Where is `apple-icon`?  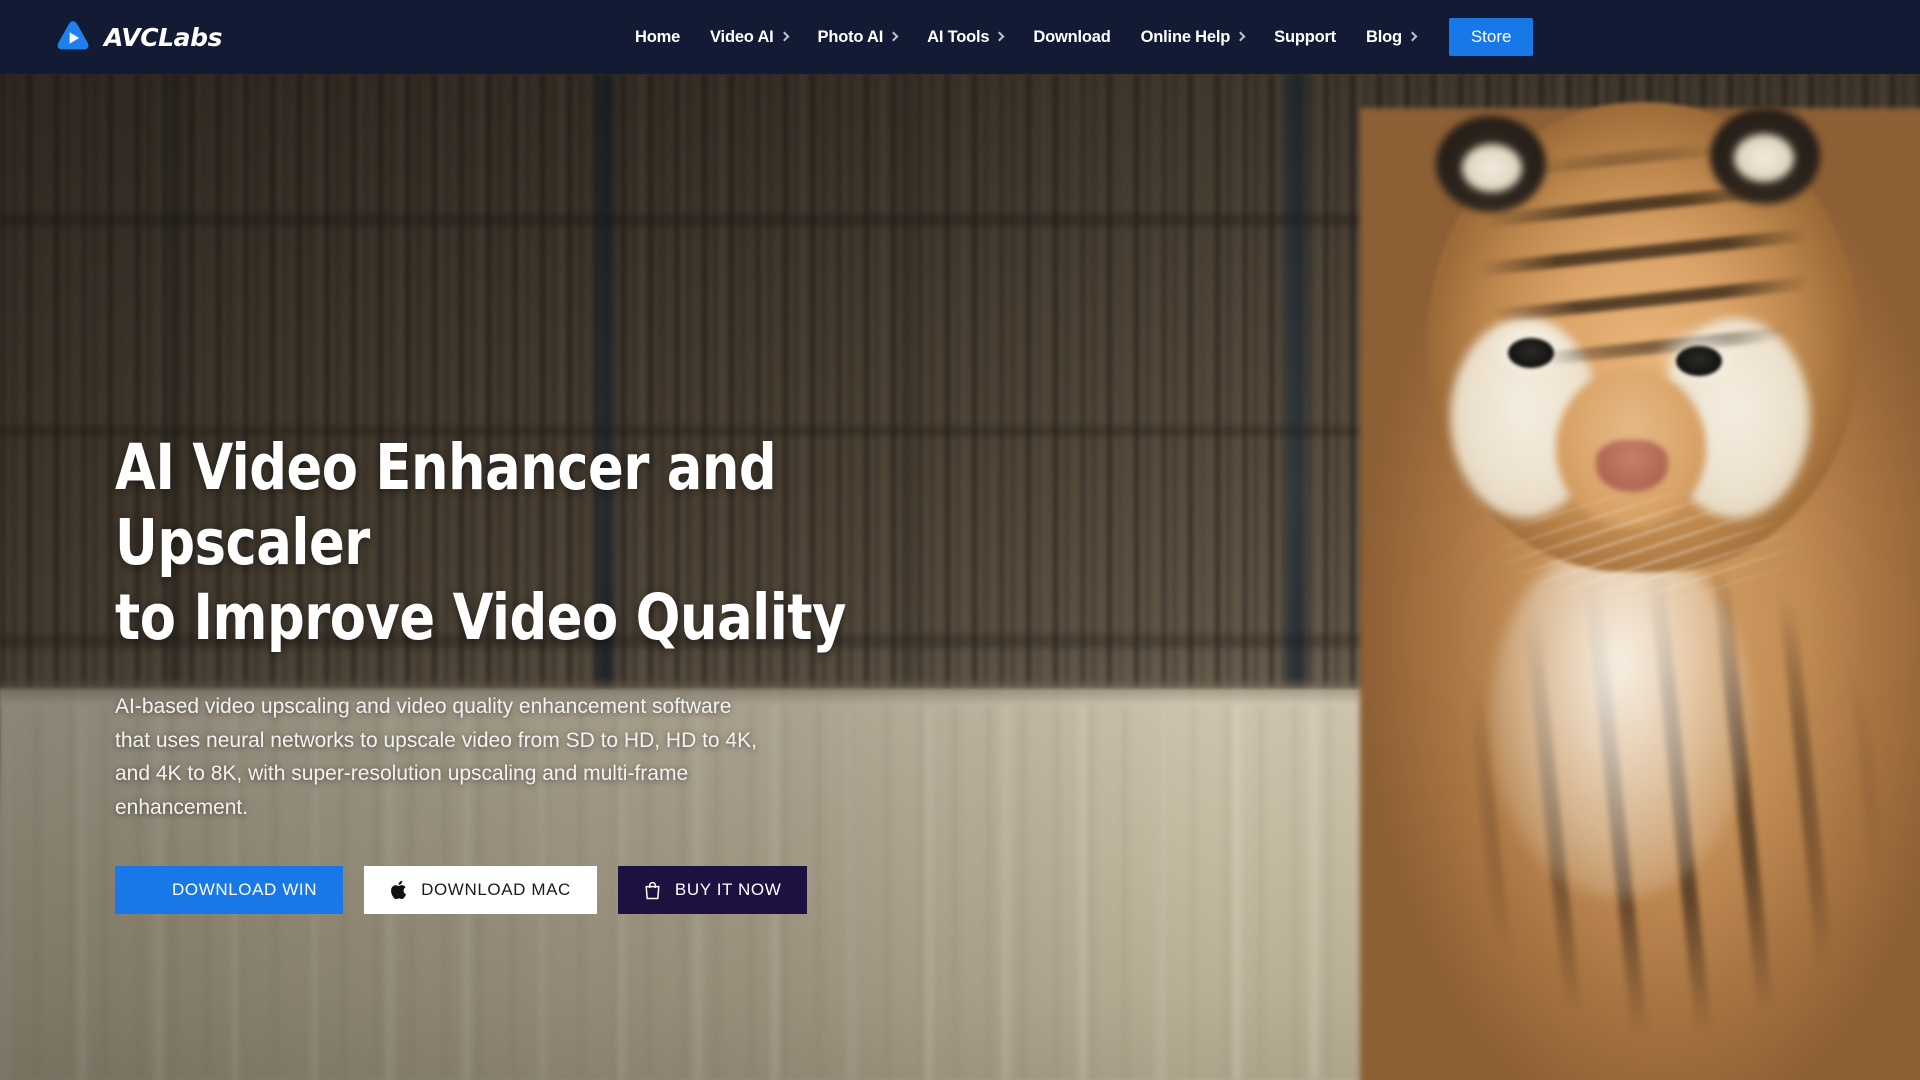
apple-icon is located at coordinates (398, 890).